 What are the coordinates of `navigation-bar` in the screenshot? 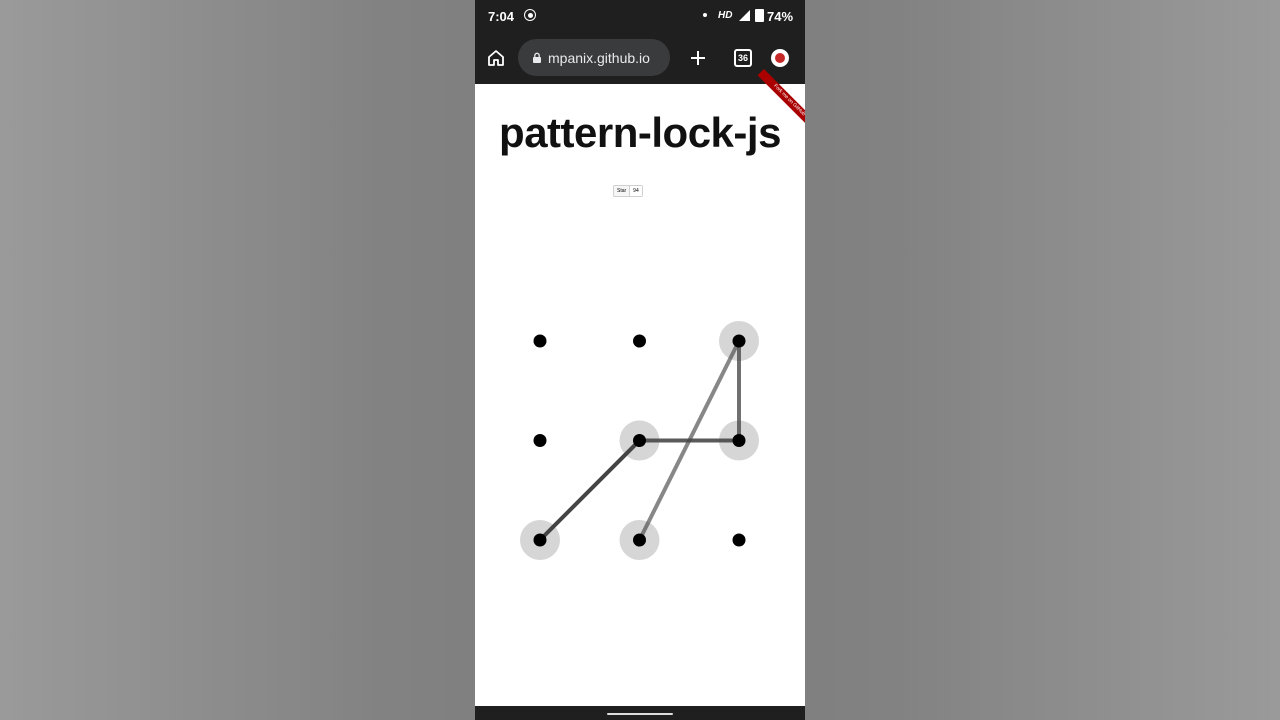 It's located at (640, 713).